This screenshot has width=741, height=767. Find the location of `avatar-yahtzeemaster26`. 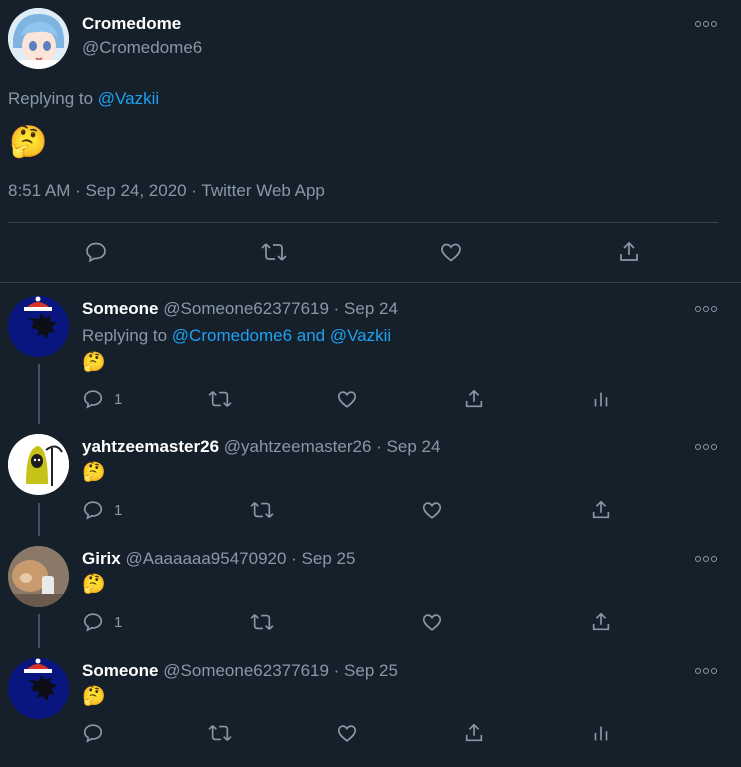

avatar-yahtzeemaster26 is located at coordinates (38, 464).